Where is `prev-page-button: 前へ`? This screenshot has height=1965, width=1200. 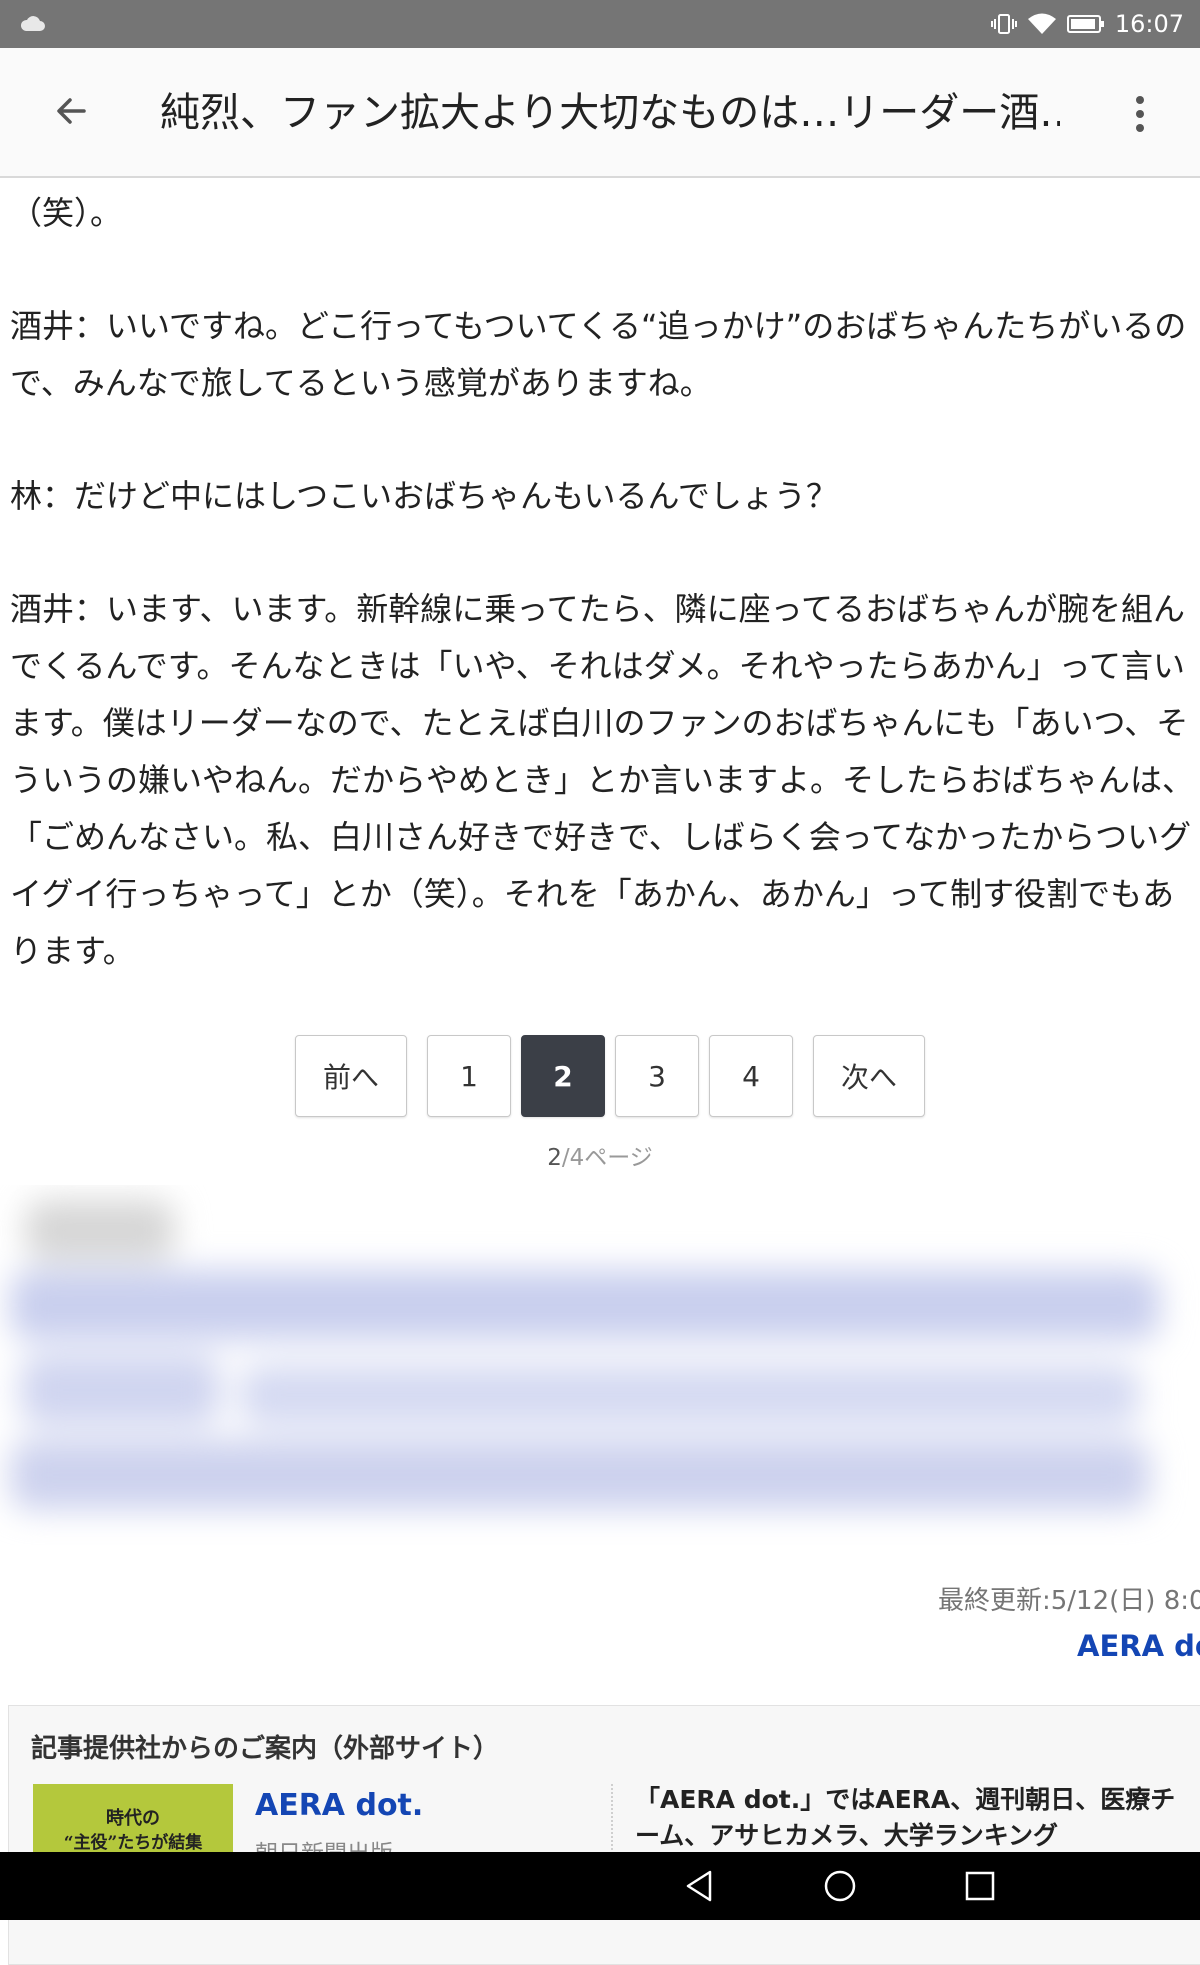
prev-page-button: 前へ is located at coordinates (351, 1076).